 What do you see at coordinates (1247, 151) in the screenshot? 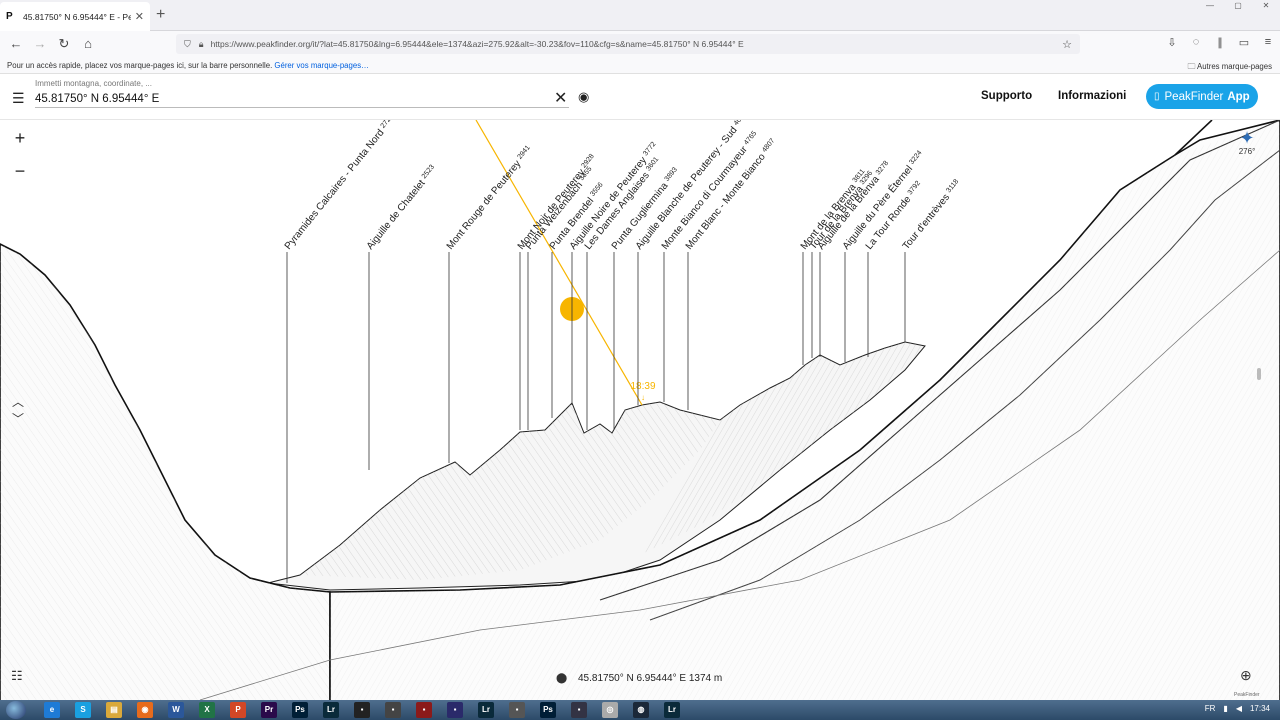
I see `compass-heading: 276°` at bounding box center [1247, 151].